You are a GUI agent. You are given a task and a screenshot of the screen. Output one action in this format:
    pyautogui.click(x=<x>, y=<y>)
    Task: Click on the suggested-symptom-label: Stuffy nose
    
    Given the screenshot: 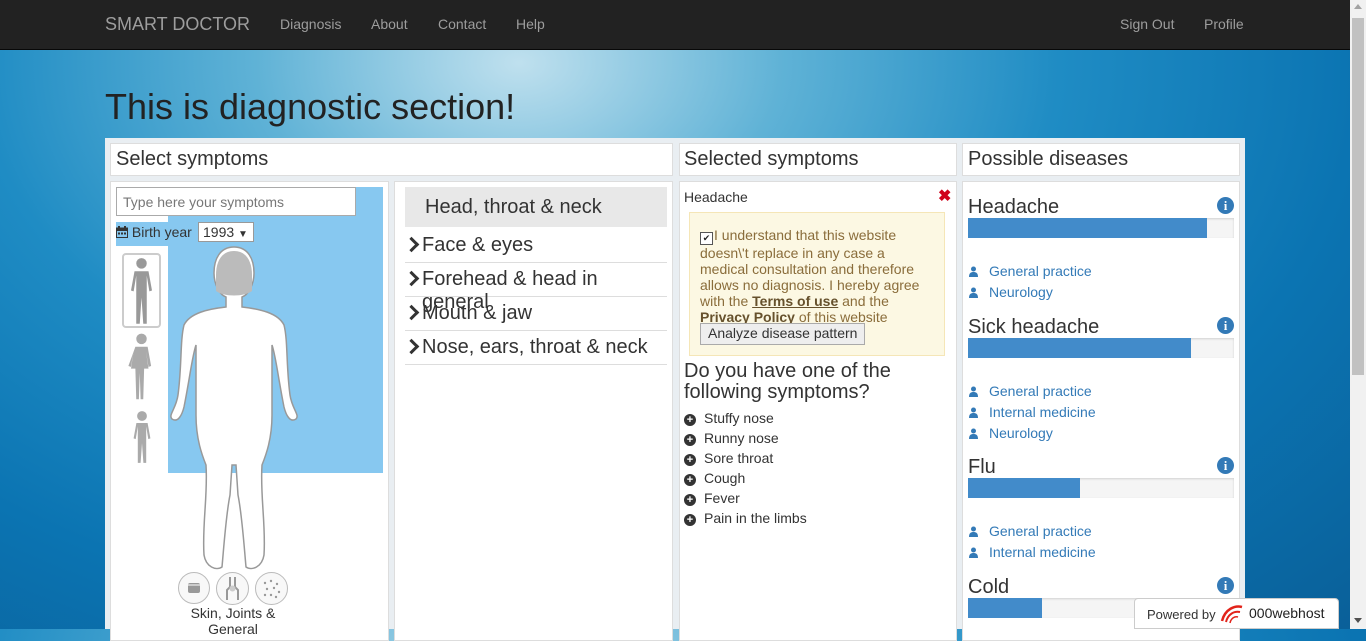 What is the action you would take?
    pyautogui.click(x=739, y=418)
    